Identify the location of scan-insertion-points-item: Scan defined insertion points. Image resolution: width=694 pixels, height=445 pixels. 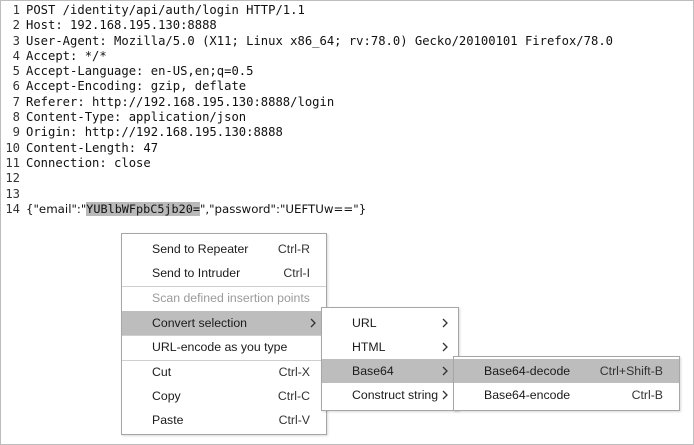
(224, 298).